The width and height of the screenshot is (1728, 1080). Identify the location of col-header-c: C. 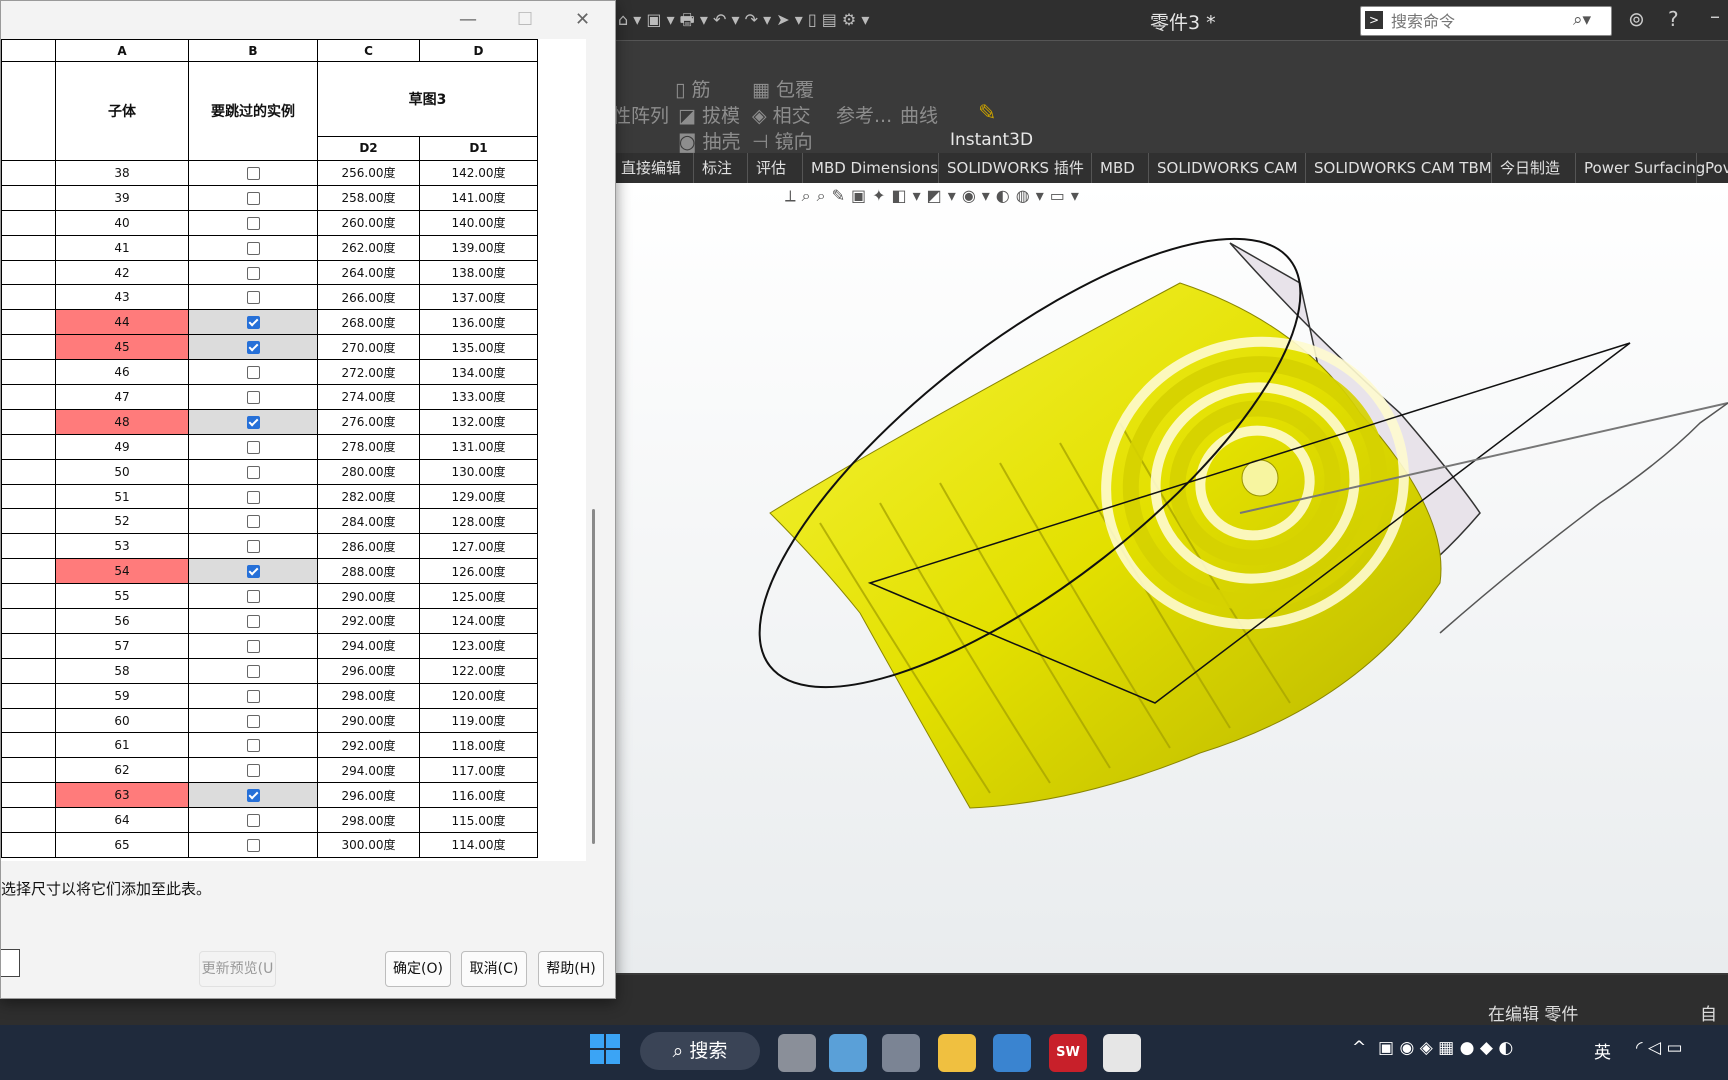
(368, 50).